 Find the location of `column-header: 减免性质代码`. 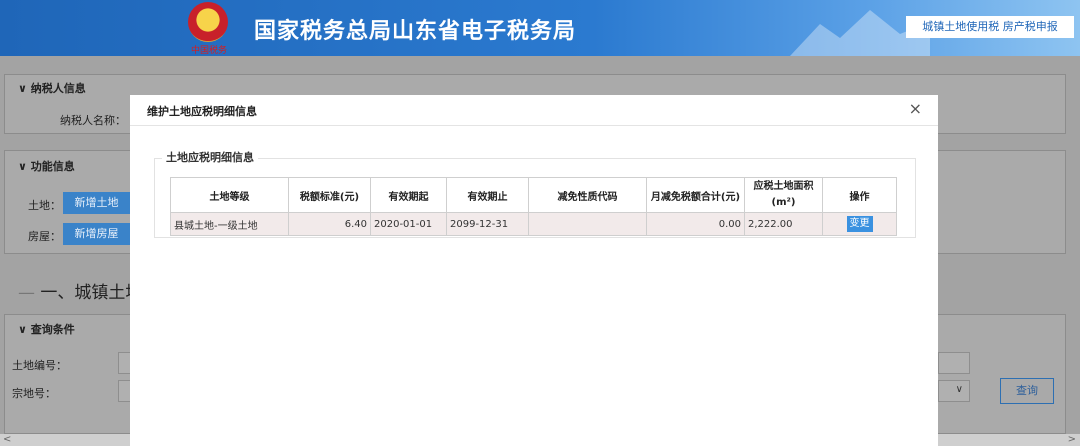

column-header: 减免性质代码 is located at coordinates (587, 195).